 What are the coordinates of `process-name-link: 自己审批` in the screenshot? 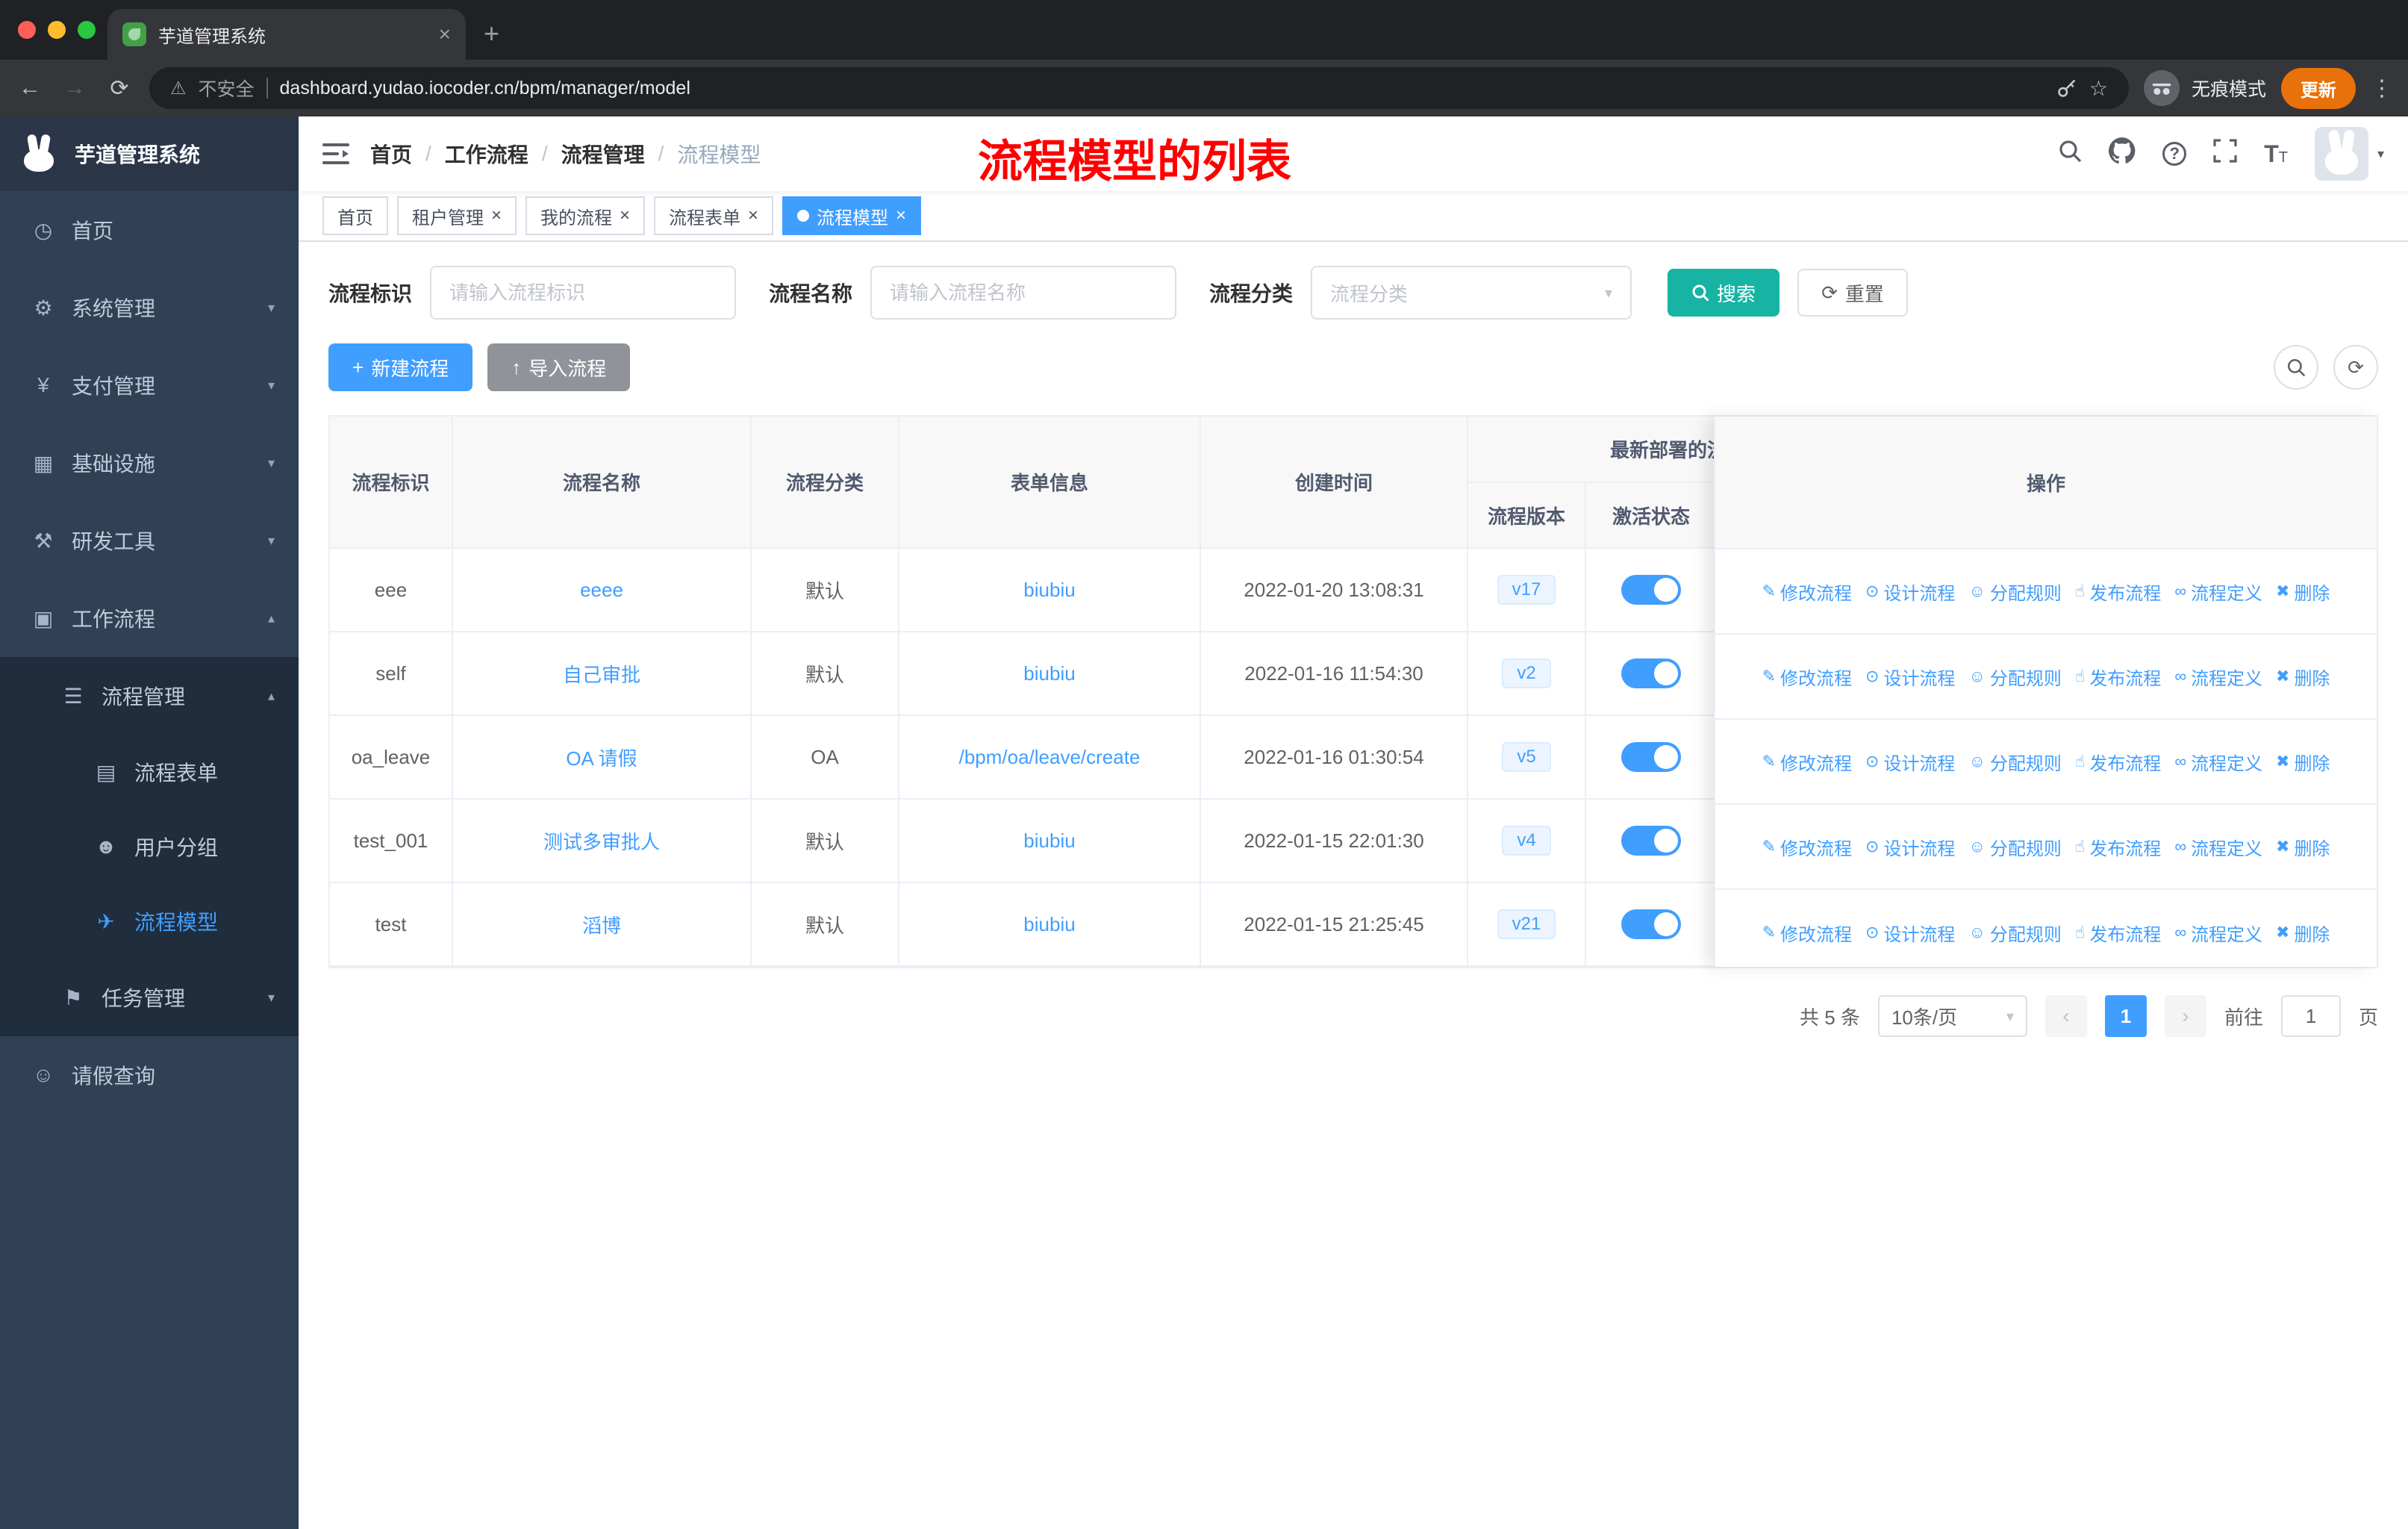 It's located at (602, 674).